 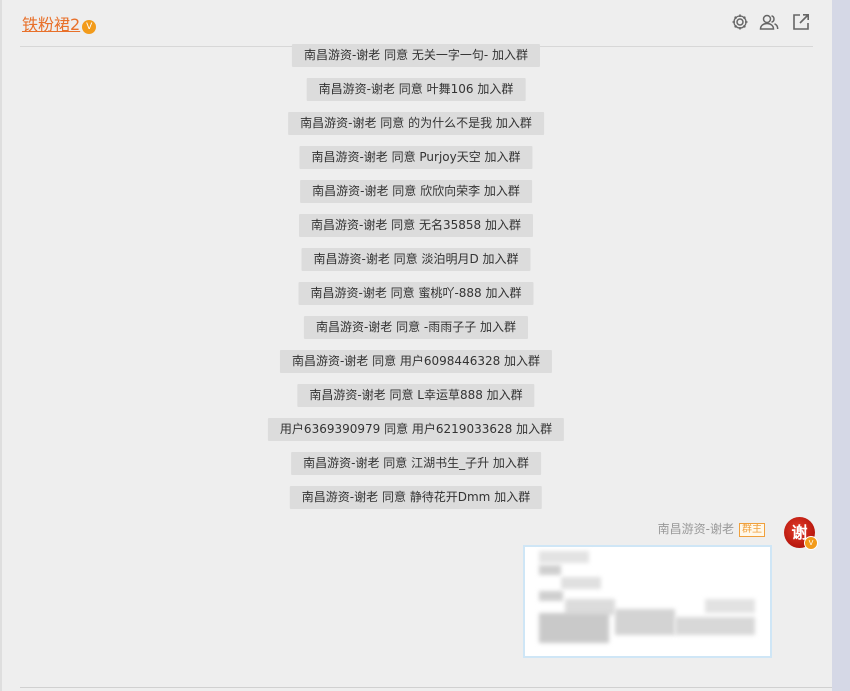 What do you see at coordinates (416, 327) in the screenshot?
I see `system-message: 南昌游资-谢老 同意 -雨雨子子 加入群` at bounding box center [416, 327].